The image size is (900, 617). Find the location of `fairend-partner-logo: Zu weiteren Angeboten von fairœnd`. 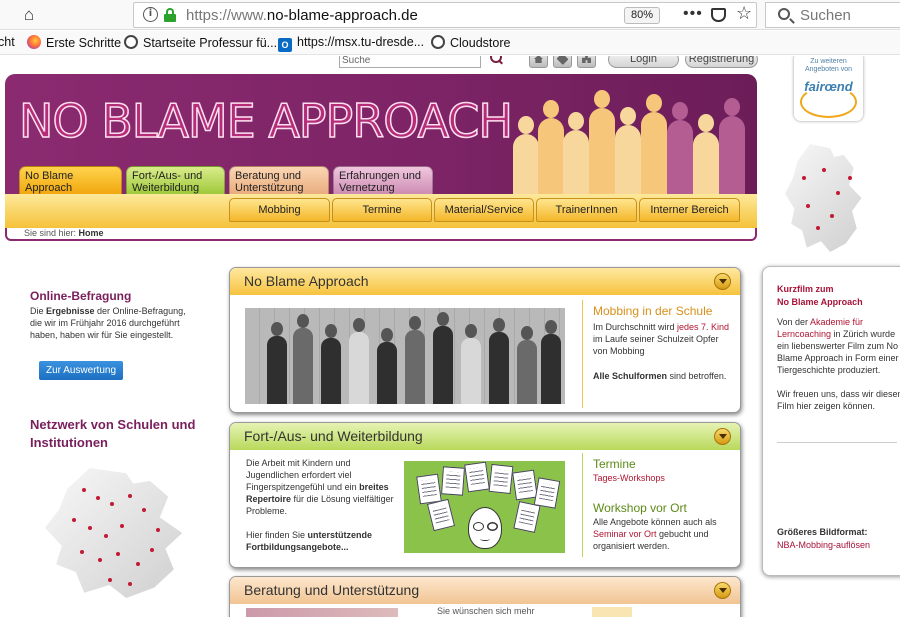

fairend-partner-logo: Zu weiteren Angeboten von fairœnd is located at coordinates (828, 88).